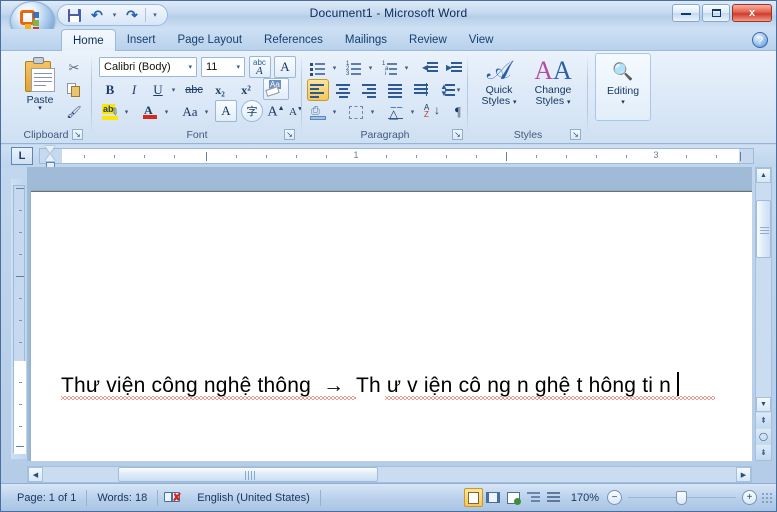 This screenshot has height=512, width=777. I want to click on tab-home: Home, so click(88, 40).